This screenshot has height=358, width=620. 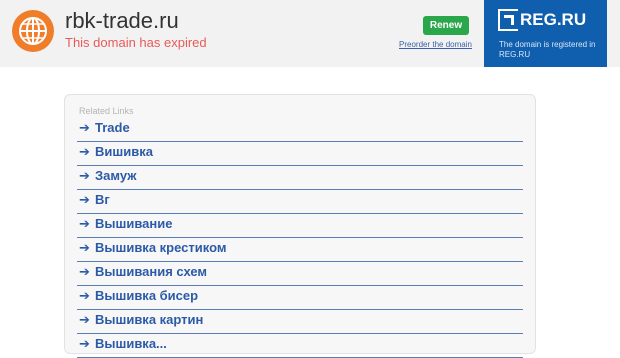 I want to click on expired-status: This domain has expired, so click(x=136, y=42).